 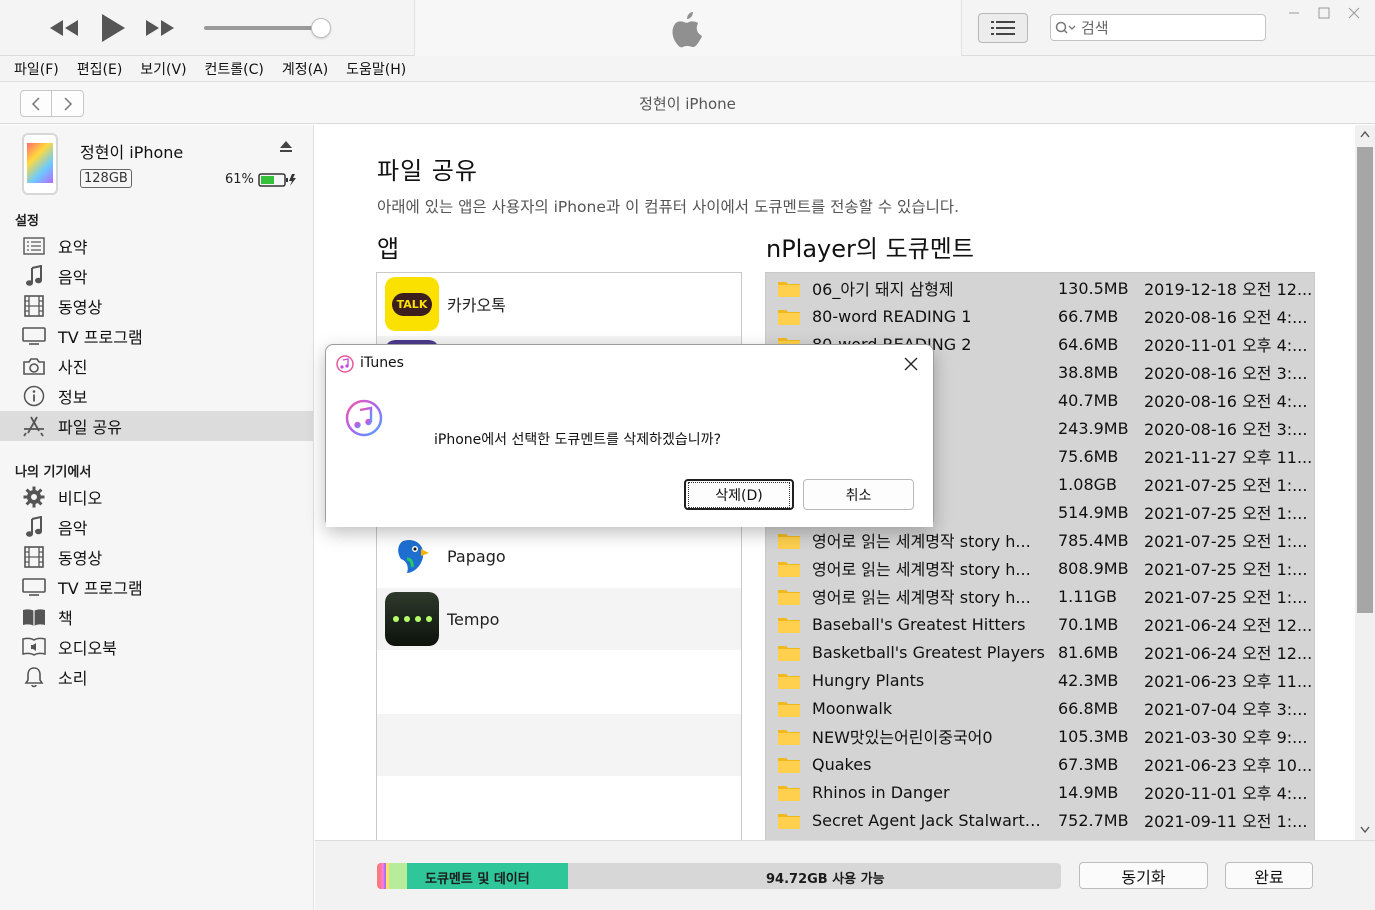 I want to click on audiobook-icon, so click(x=34, y=647).